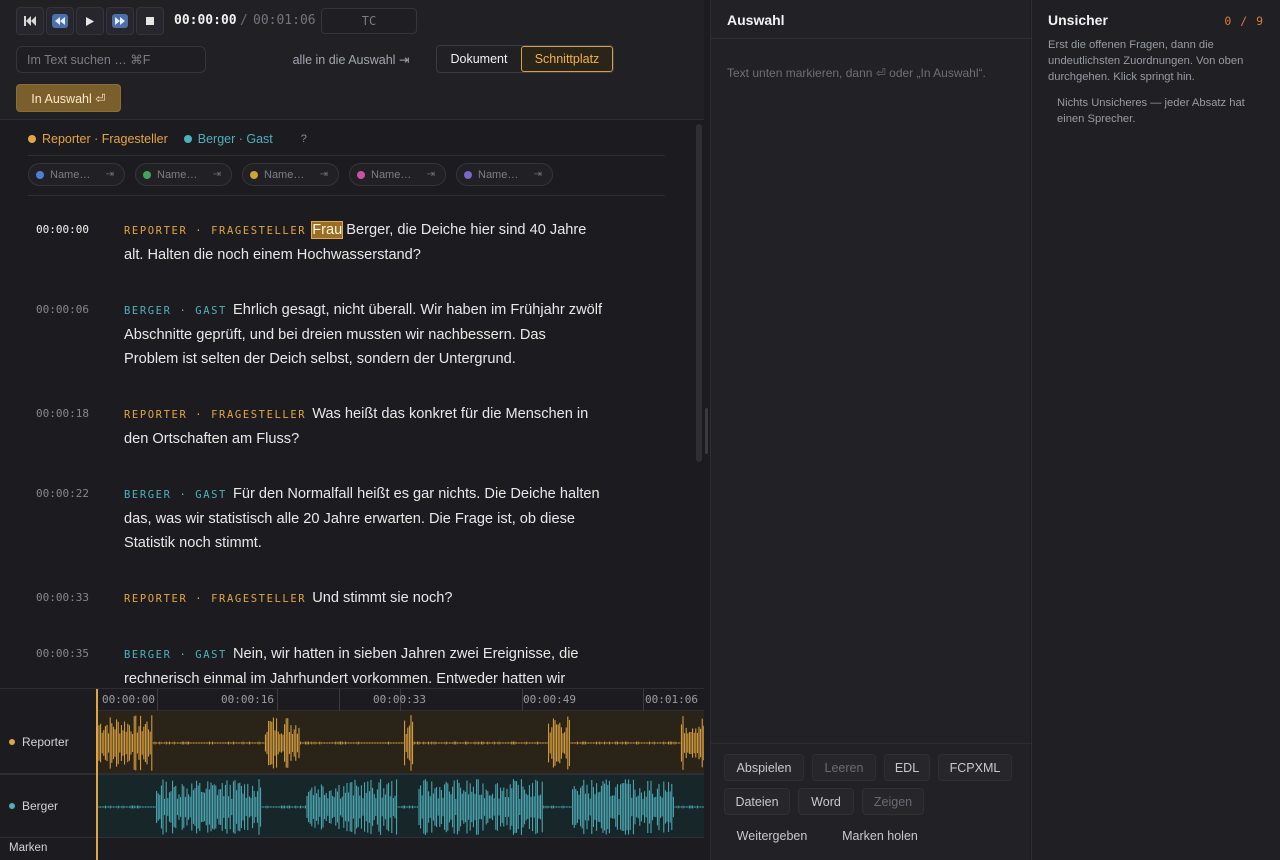 Image resolution: width=1280 pixels, height=860 pixels. I want to click on export-word-button: Word, so click(826, 801).